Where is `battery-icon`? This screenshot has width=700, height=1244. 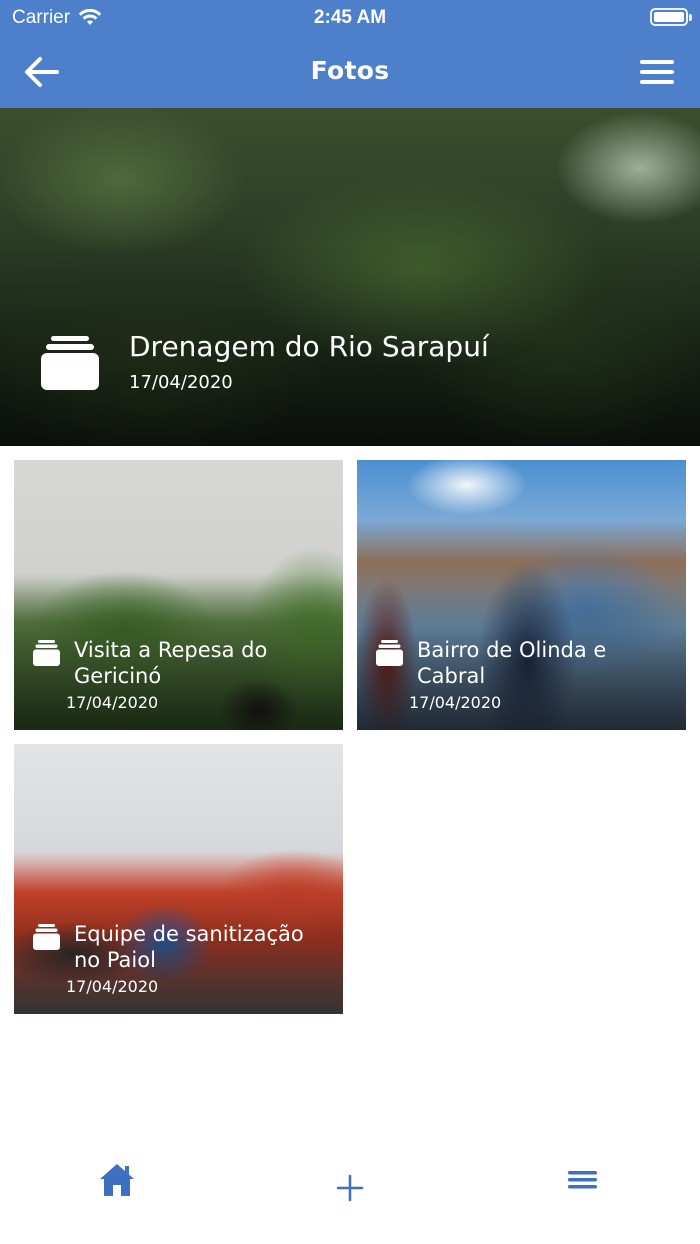 battery-icon is located at coordinates (671, 17).